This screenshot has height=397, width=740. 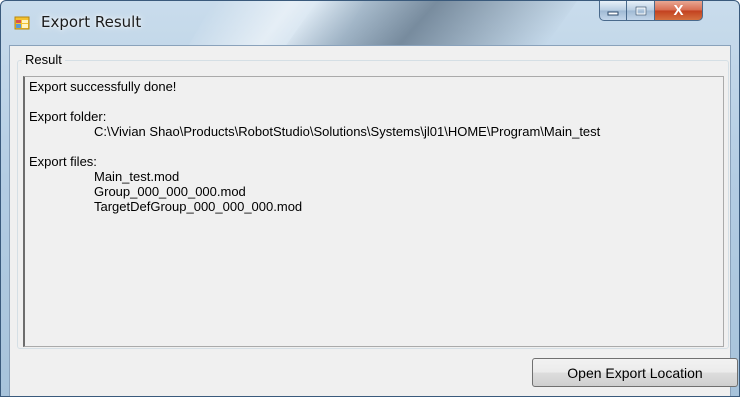 I want to click on export-file-item: Main_test.mod, so click(x=137, y=176).